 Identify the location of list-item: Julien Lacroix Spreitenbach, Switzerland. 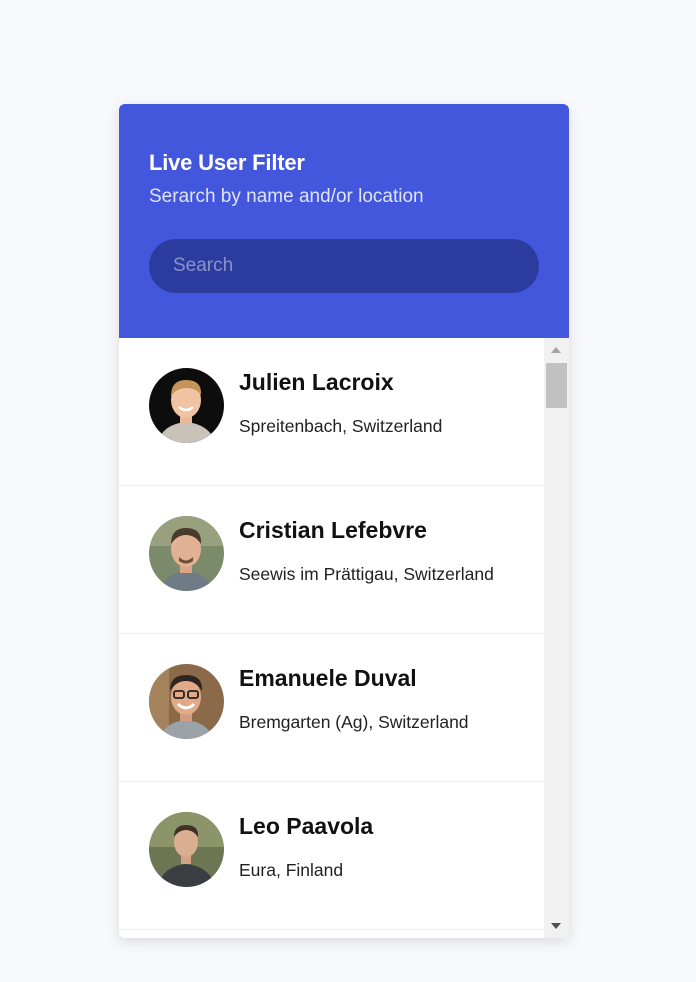
(331, 412).